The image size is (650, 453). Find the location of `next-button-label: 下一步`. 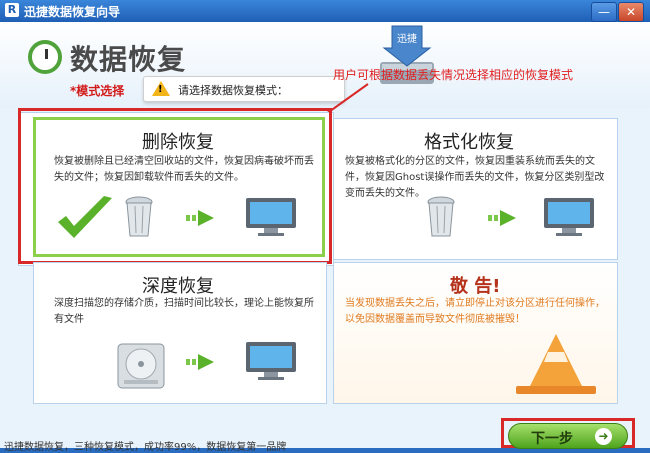

next-button-label: 下一步 is located at coordinates (552, 439).